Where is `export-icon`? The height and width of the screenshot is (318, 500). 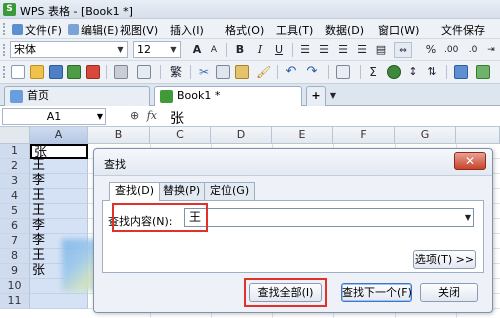 export-icon is located at coordinates (74, 72).